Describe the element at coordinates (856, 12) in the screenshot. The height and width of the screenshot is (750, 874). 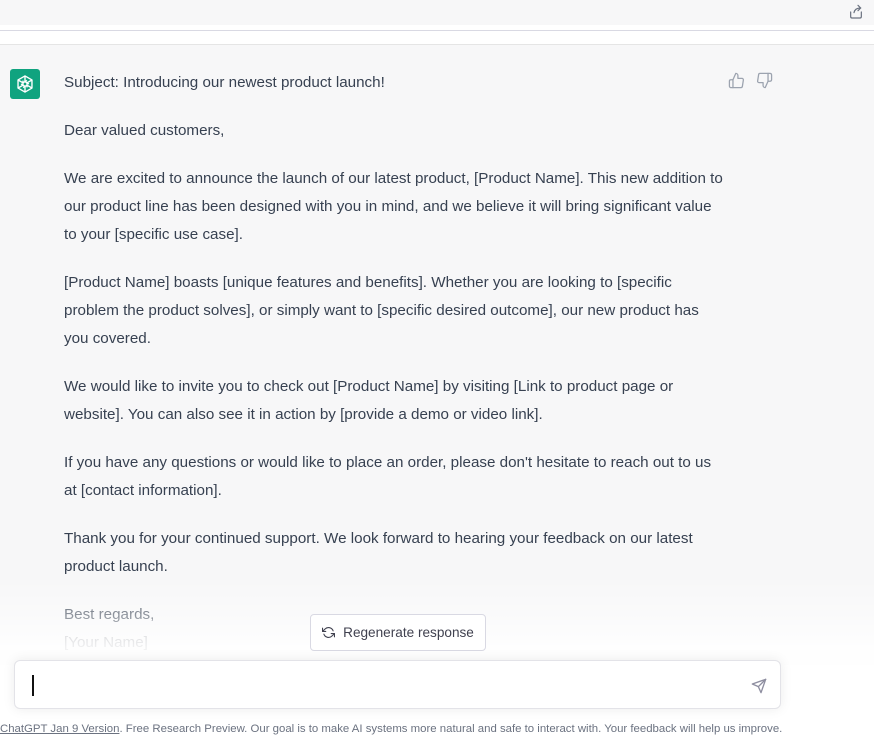
I see `share-icon` at that location.